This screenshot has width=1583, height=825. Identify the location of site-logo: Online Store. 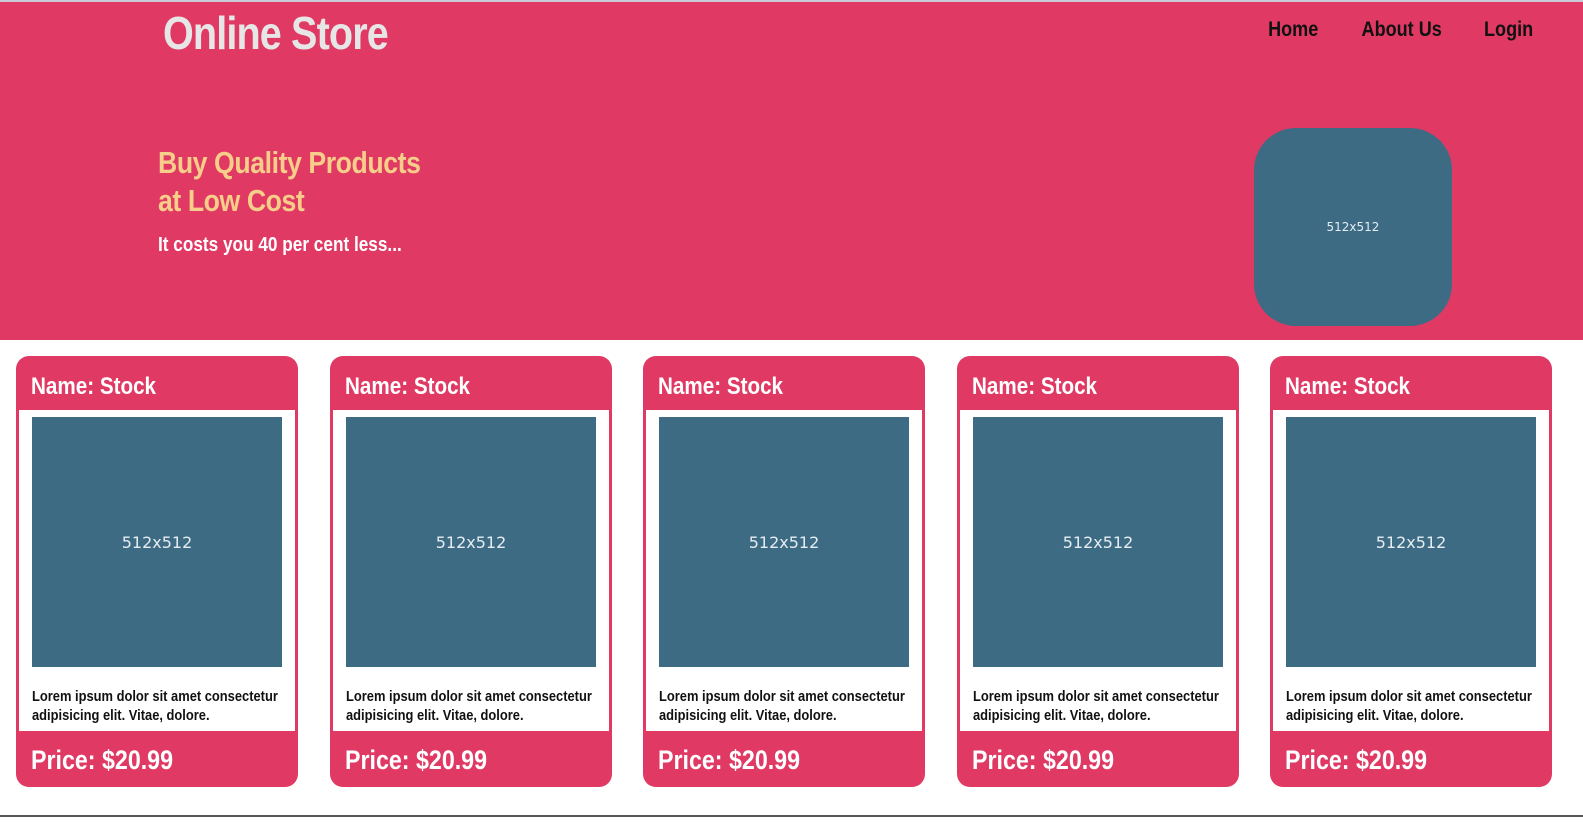
(276, 33).